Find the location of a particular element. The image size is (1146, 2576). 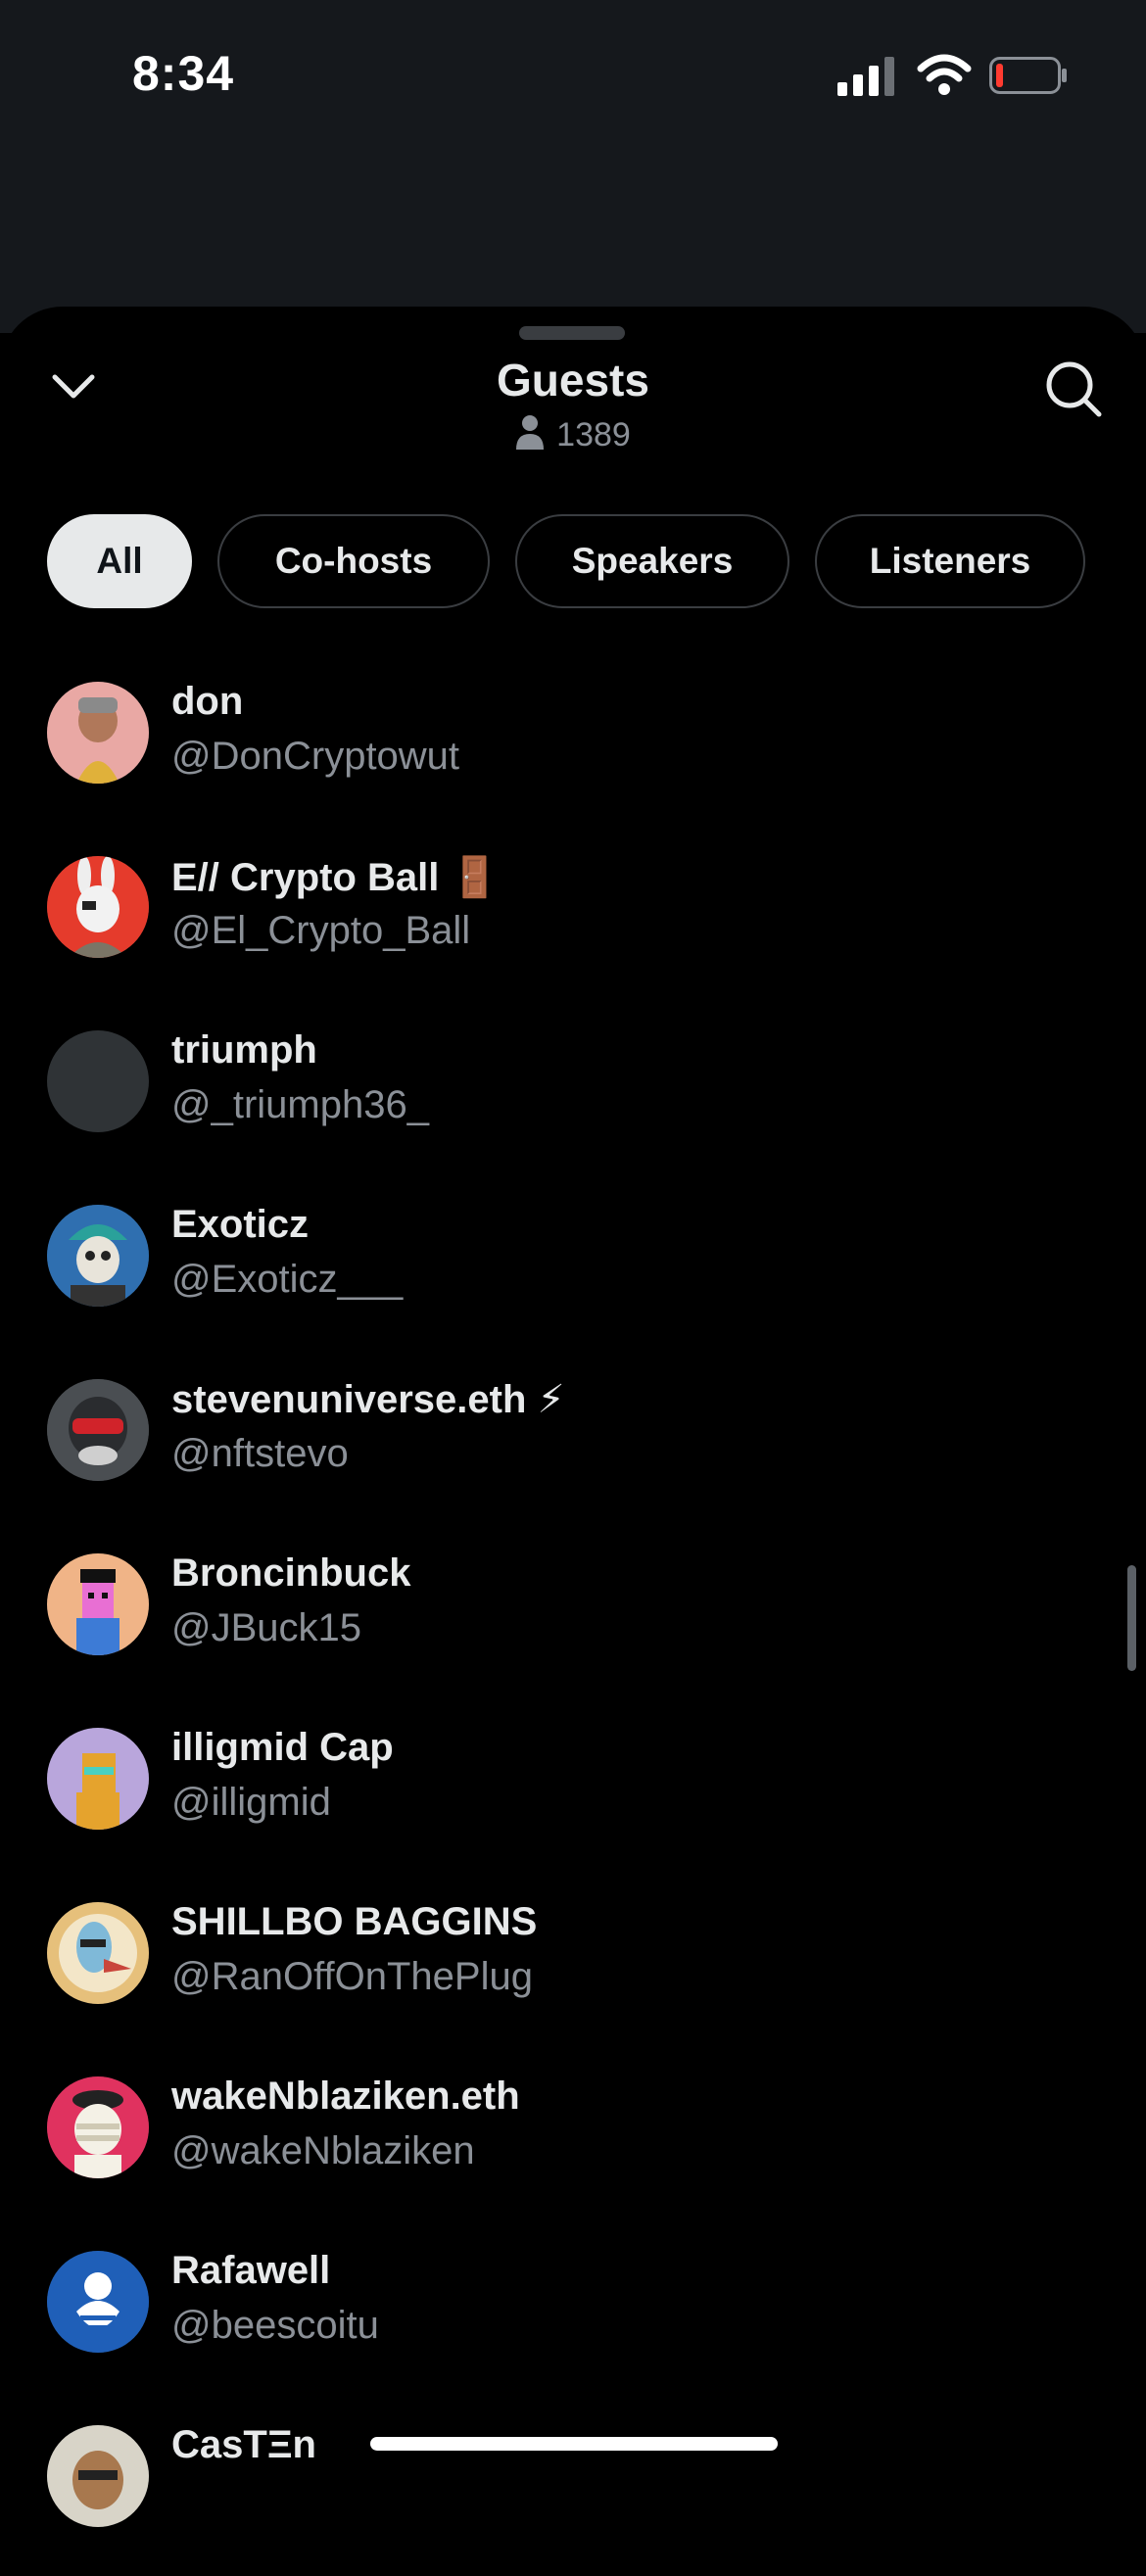

guest-name: CasTΞn is located at coordinates (243, 2444).